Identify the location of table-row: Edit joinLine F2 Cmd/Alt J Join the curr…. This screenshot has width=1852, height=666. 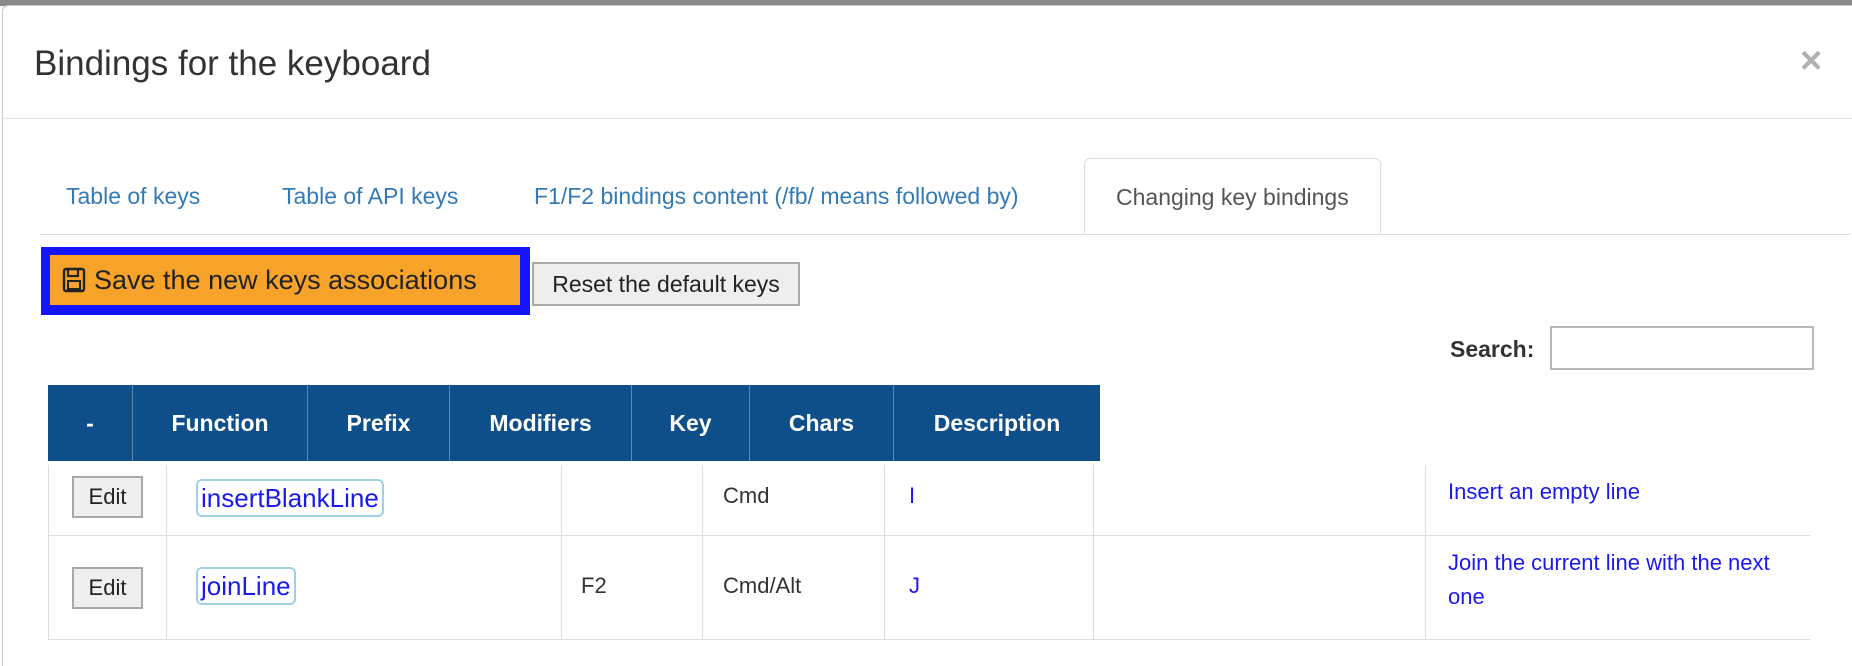
(929, 588).